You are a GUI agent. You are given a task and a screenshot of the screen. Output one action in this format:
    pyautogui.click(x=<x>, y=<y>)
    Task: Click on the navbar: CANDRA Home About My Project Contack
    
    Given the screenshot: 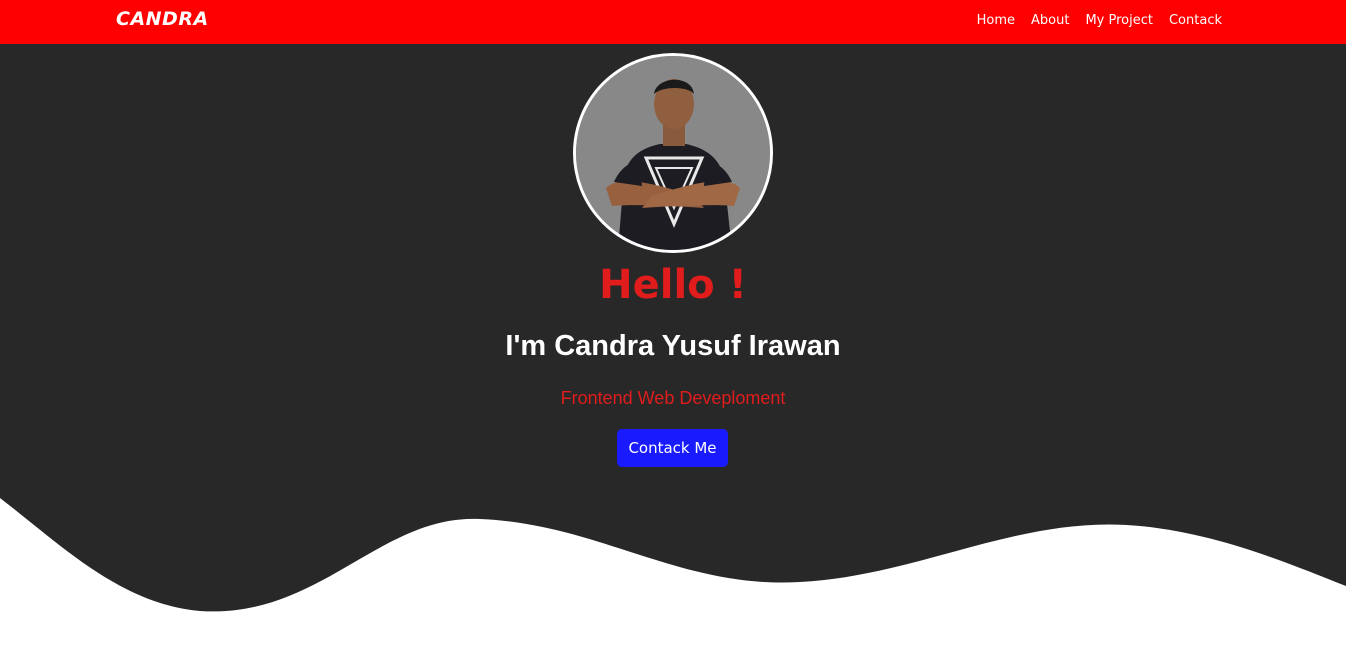 What is the action you would take?
    pyautogui.click(x=673, y=22)
    